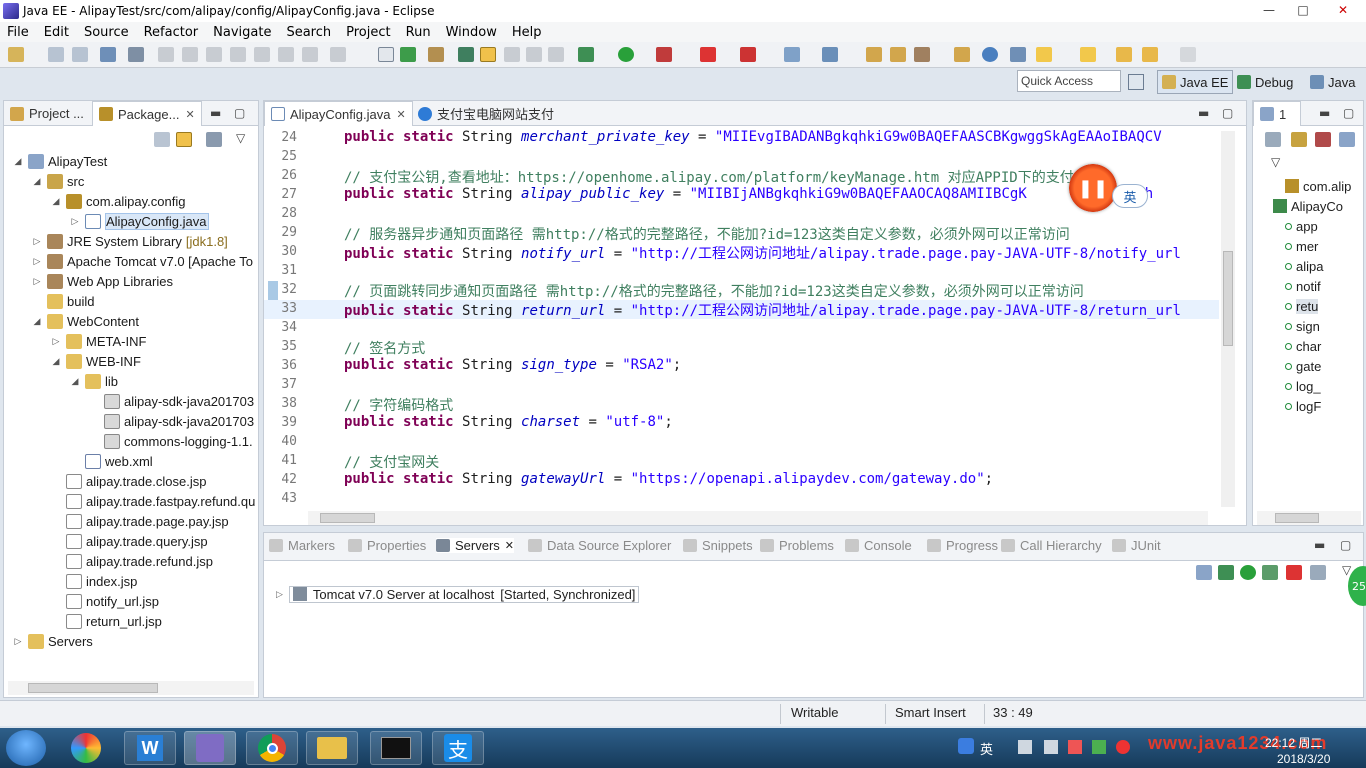 This screenshot has height=768, width=1366. What do you see at coordinates (1124, 54) in the screenshot?
I see `back-icon` at bounding box center [1124, 54].